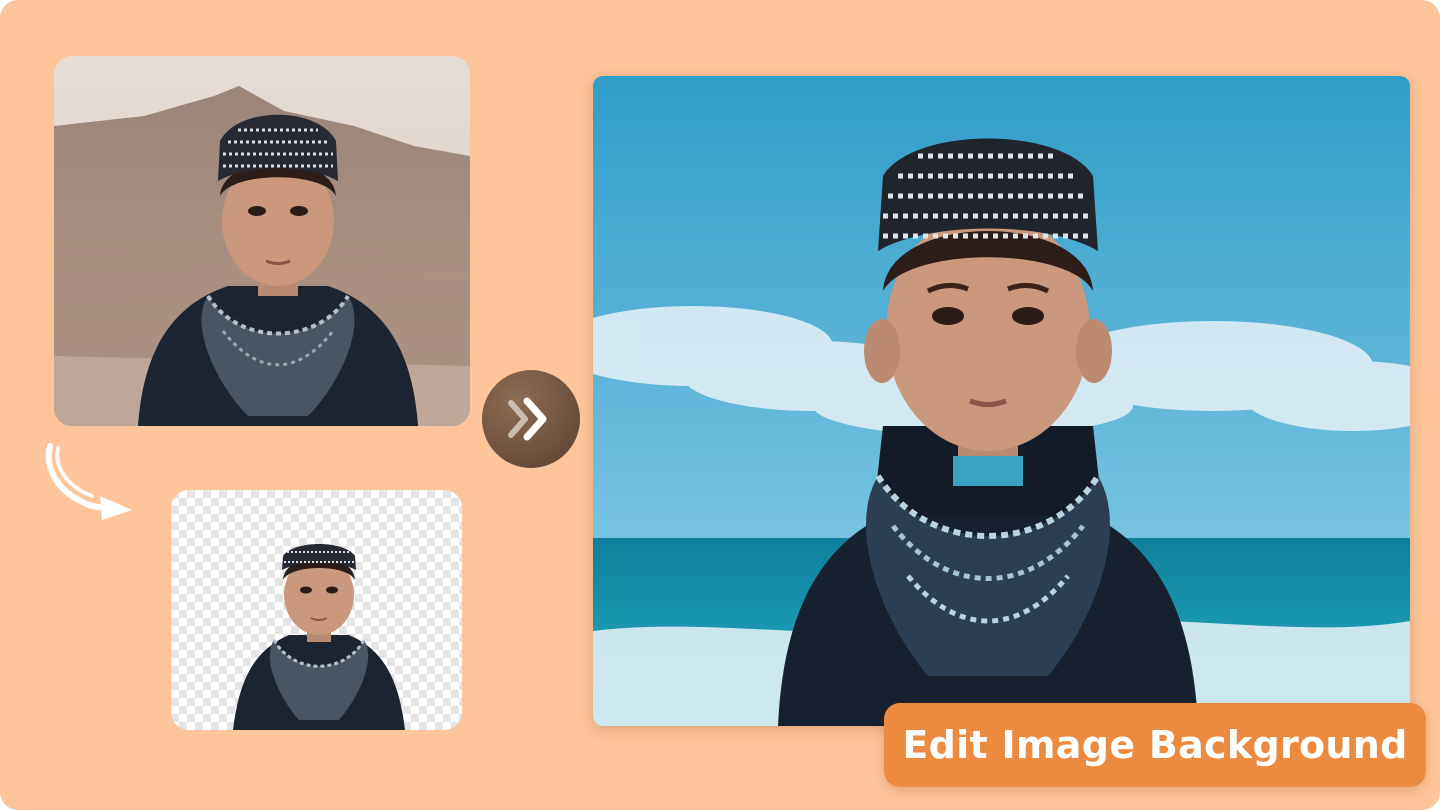 Image resolution: width=1440 pixels, height=810 pixels. I want to click on edit-background-badge: Edit Image Background, so click(1155, 745).